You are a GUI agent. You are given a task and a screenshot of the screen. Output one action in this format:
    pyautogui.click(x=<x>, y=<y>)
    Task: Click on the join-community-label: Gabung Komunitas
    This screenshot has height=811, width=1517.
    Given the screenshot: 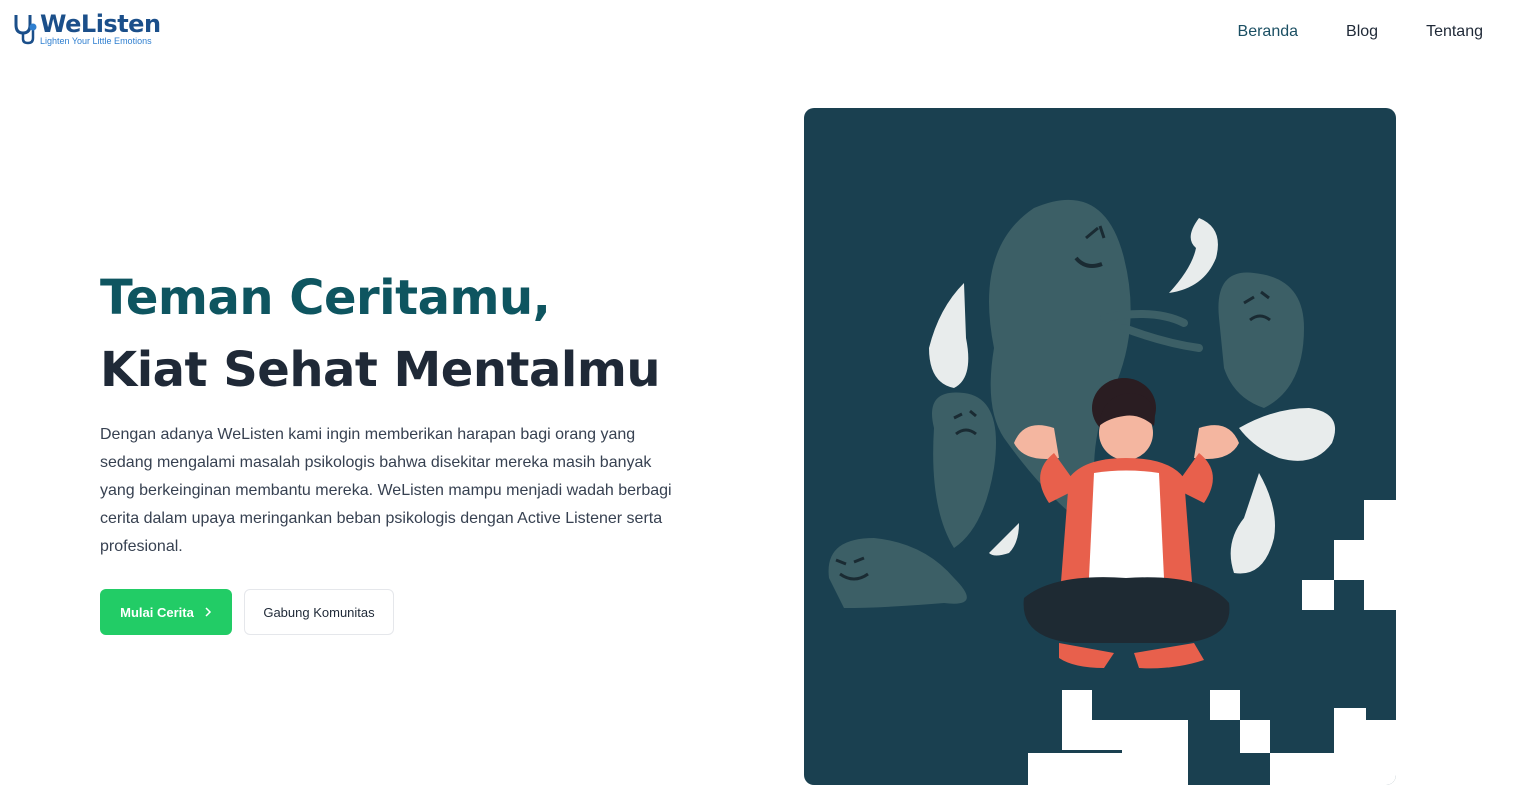 What is the action you would take?
    pyautogui.click(x=319, y=612)
    